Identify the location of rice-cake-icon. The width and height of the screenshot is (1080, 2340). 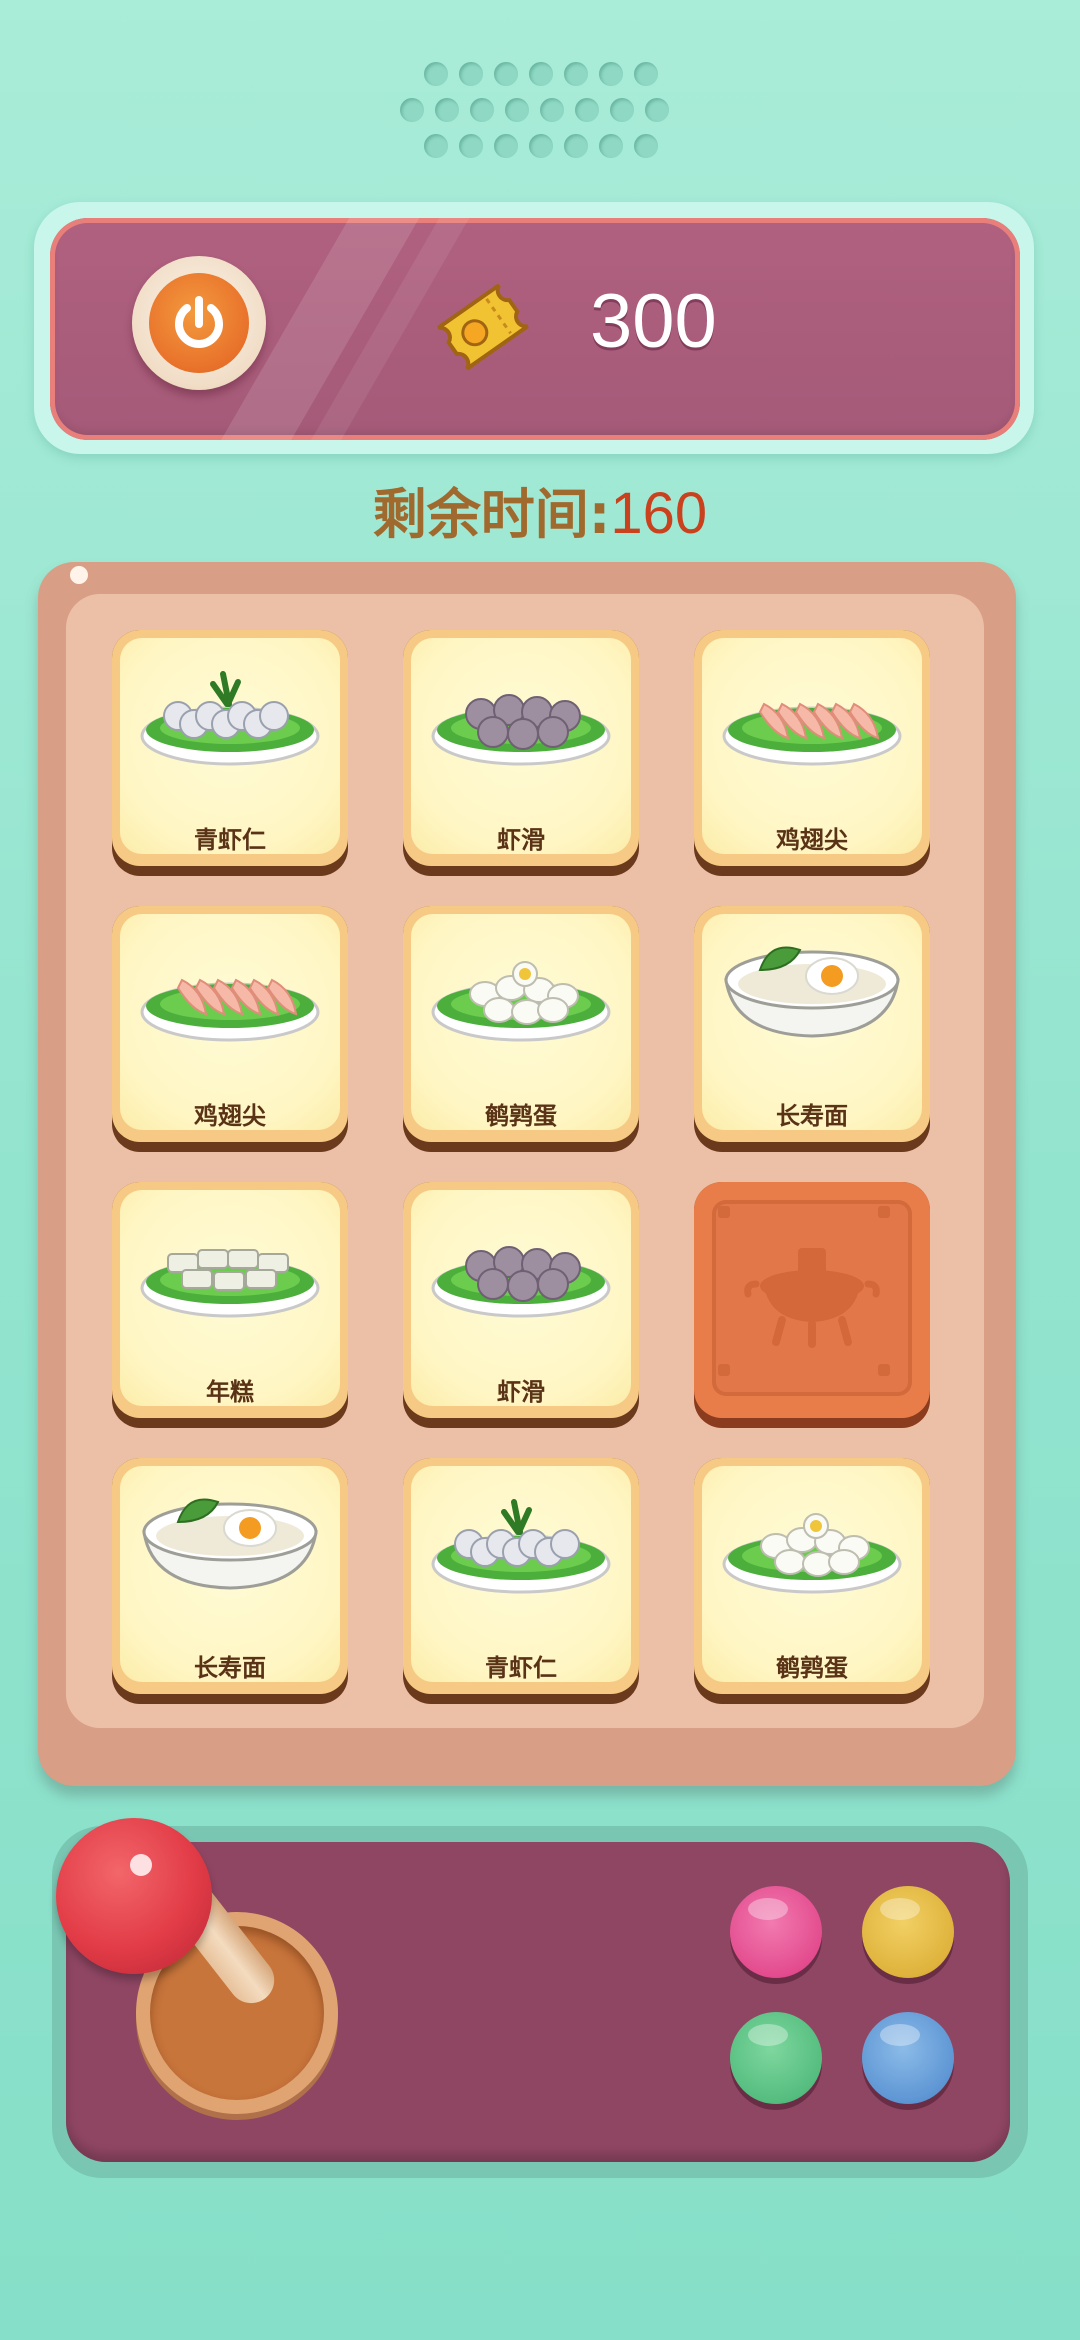
(230, 1283).